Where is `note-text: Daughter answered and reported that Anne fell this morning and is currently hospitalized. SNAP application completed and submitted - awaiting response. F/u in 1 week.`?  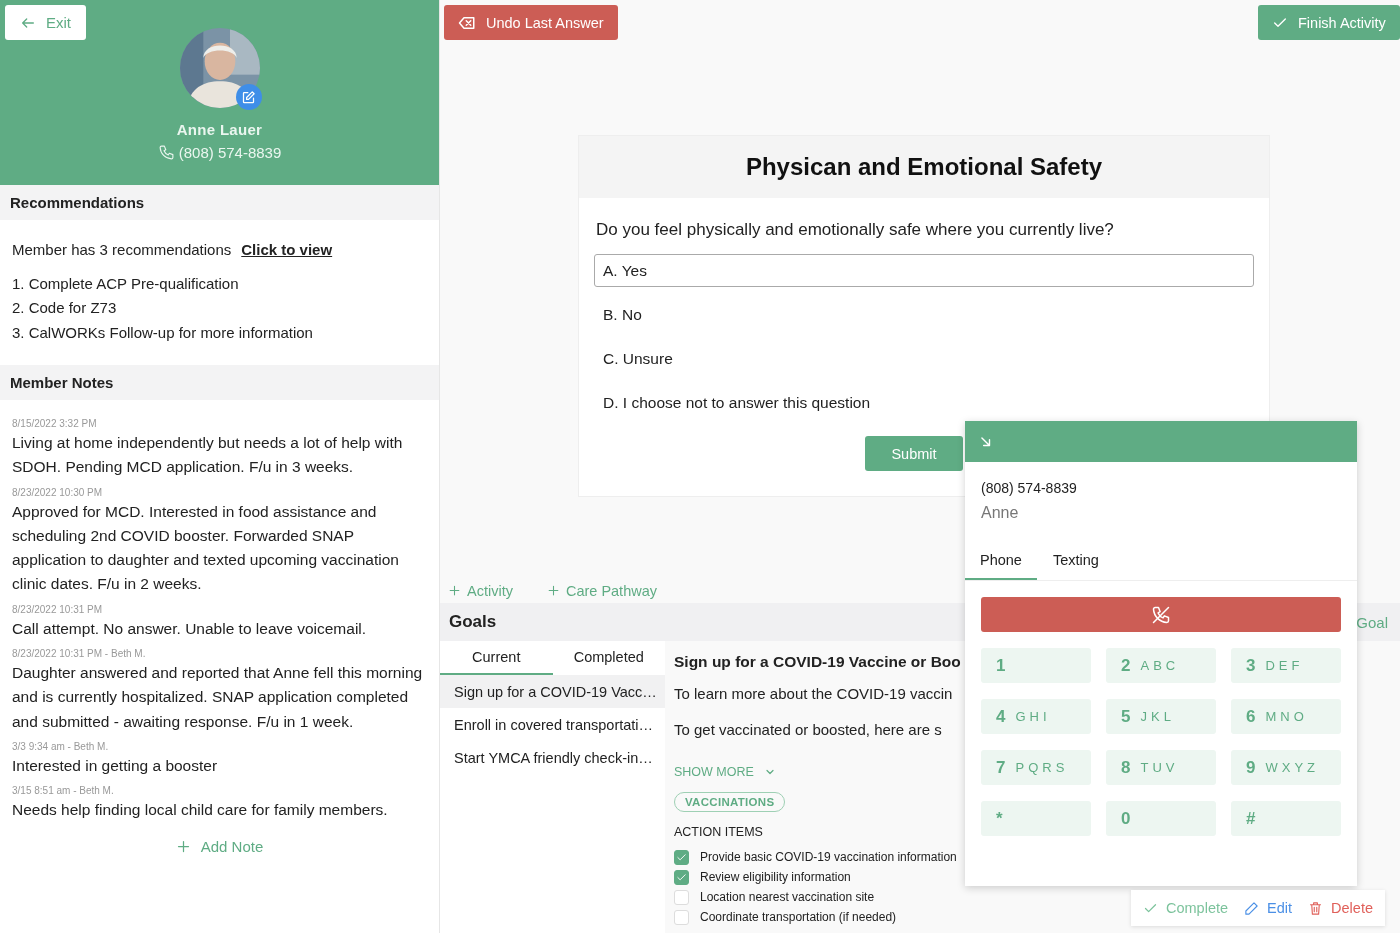
note-text: Daughter answered and reported that Anne fell this morning and is currently hospitalized. SNAP application completed and submitted - awaiting response. F/u in 1 week. is located at coordinates (218, 697).